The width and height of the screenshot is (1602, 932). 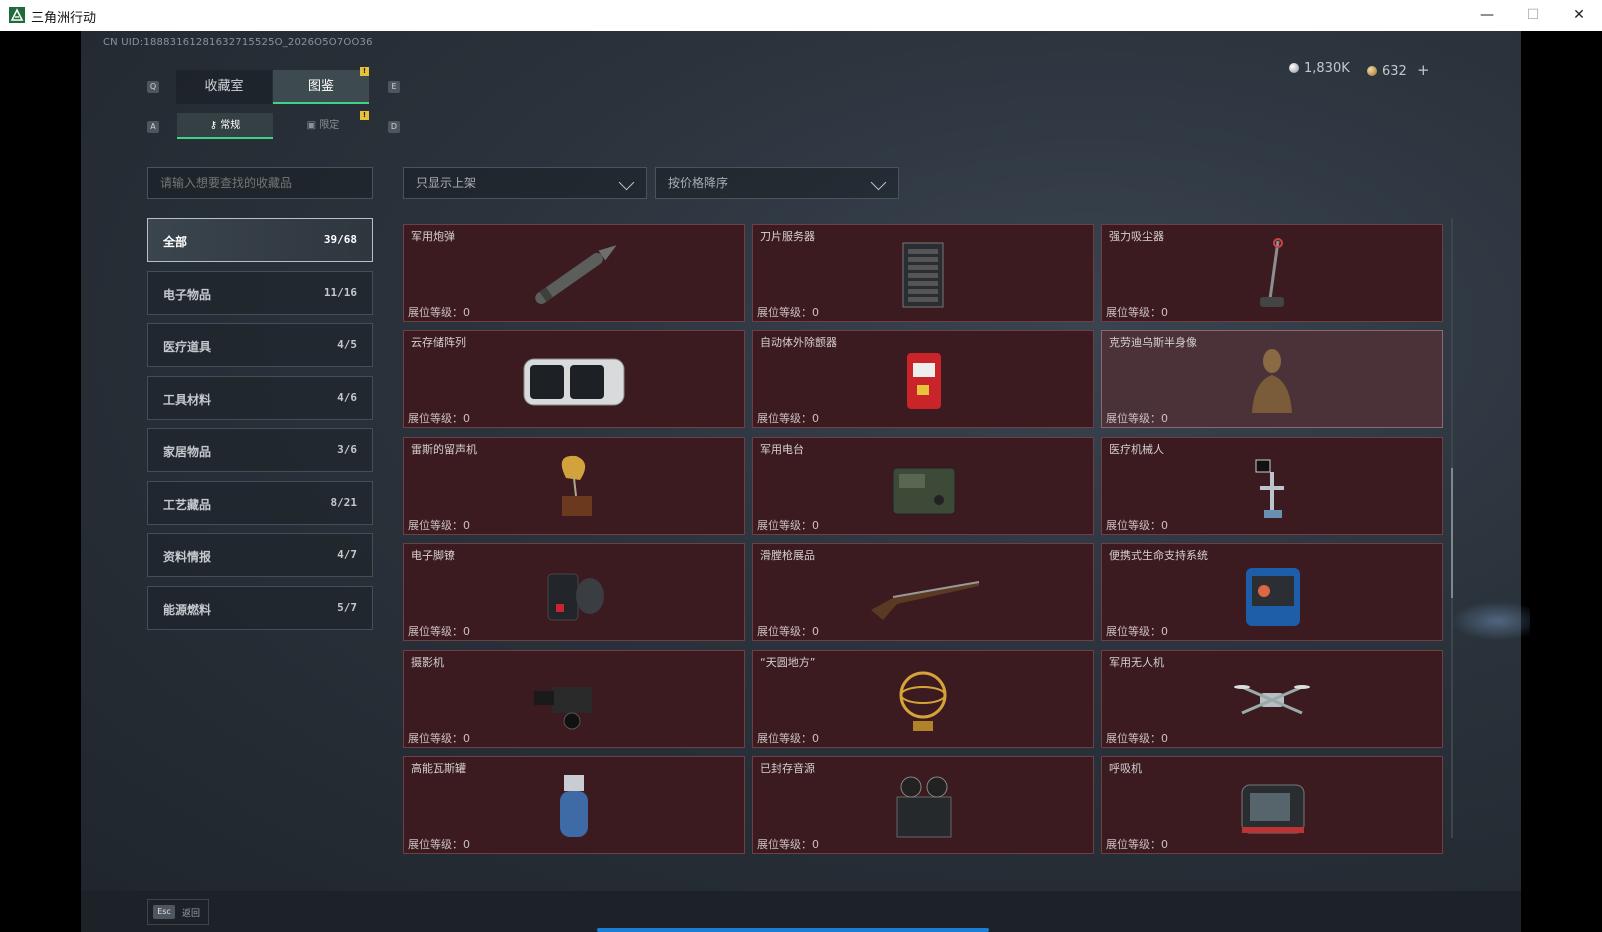 What do you see at coordinates (1490, 621) in the screenshot?
I see `light-flare` at bounding box center [1490, 621].